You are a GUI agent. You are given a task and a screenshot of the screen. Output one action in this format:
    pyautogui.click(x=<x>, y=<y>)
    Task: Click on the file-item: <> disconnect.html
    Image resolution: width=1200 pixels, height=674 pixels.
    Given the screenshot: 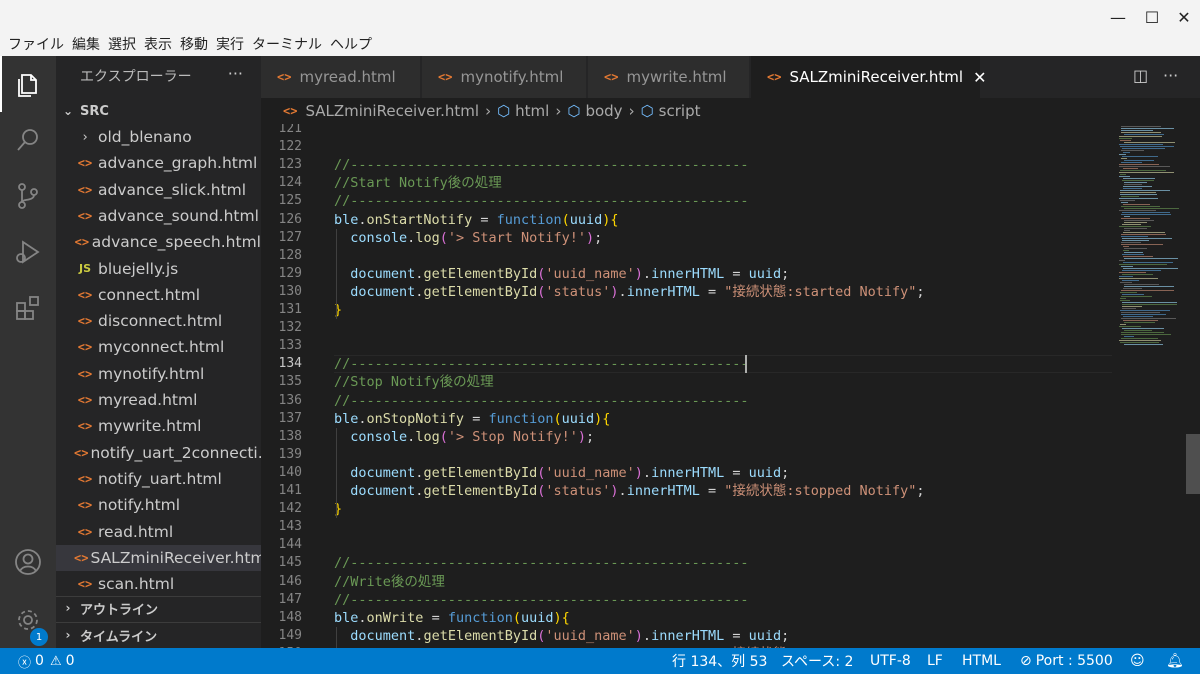 What is the action you would take?
    pyautogui.click(x=158, y=321)
    